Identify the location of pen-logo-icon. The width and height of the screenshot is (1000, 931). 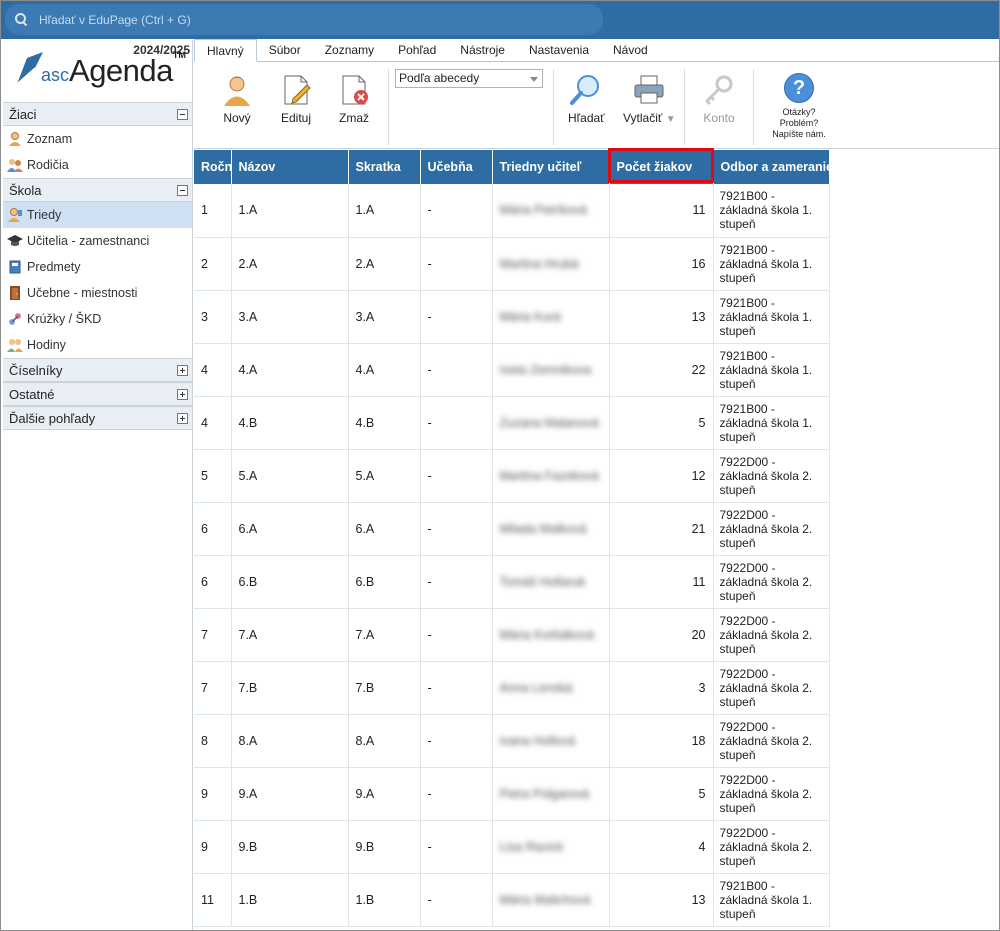
(29, 68).